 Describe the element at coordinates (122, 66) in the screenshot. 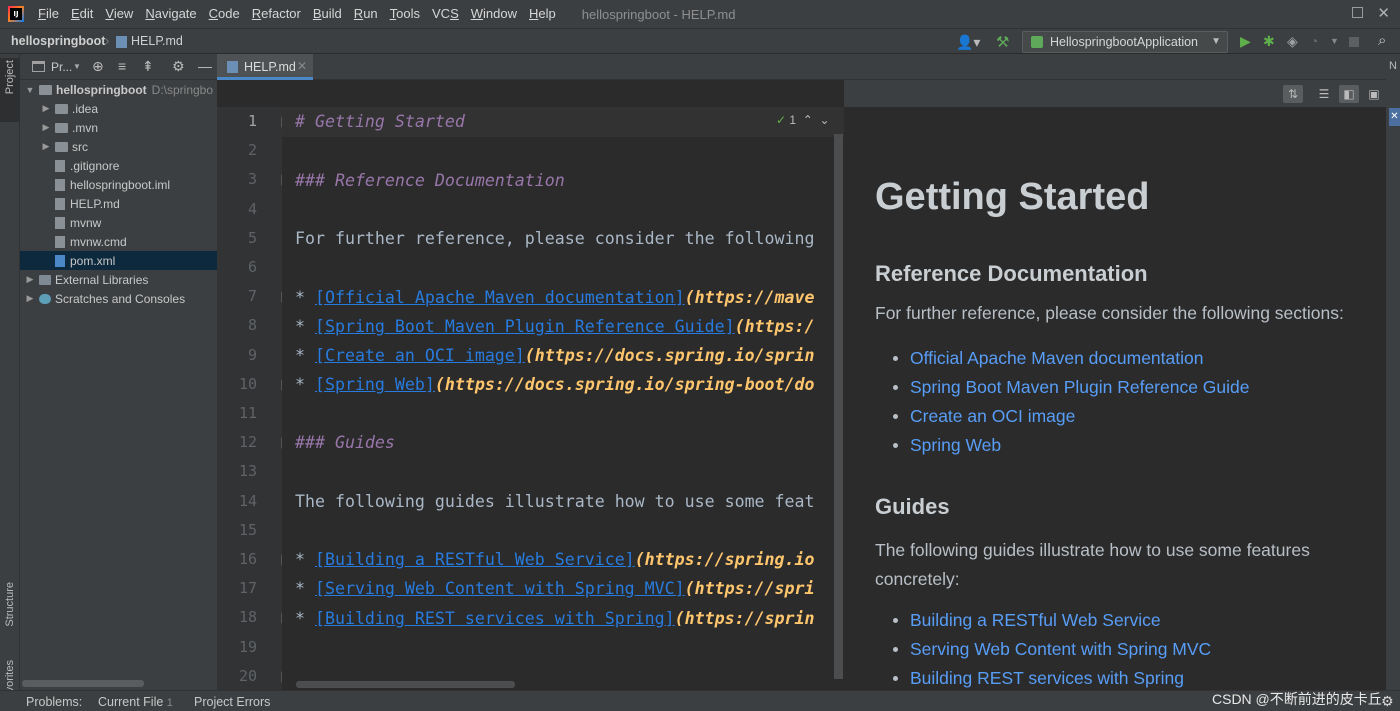

I see `expand-all-icon: ≡` at that location.